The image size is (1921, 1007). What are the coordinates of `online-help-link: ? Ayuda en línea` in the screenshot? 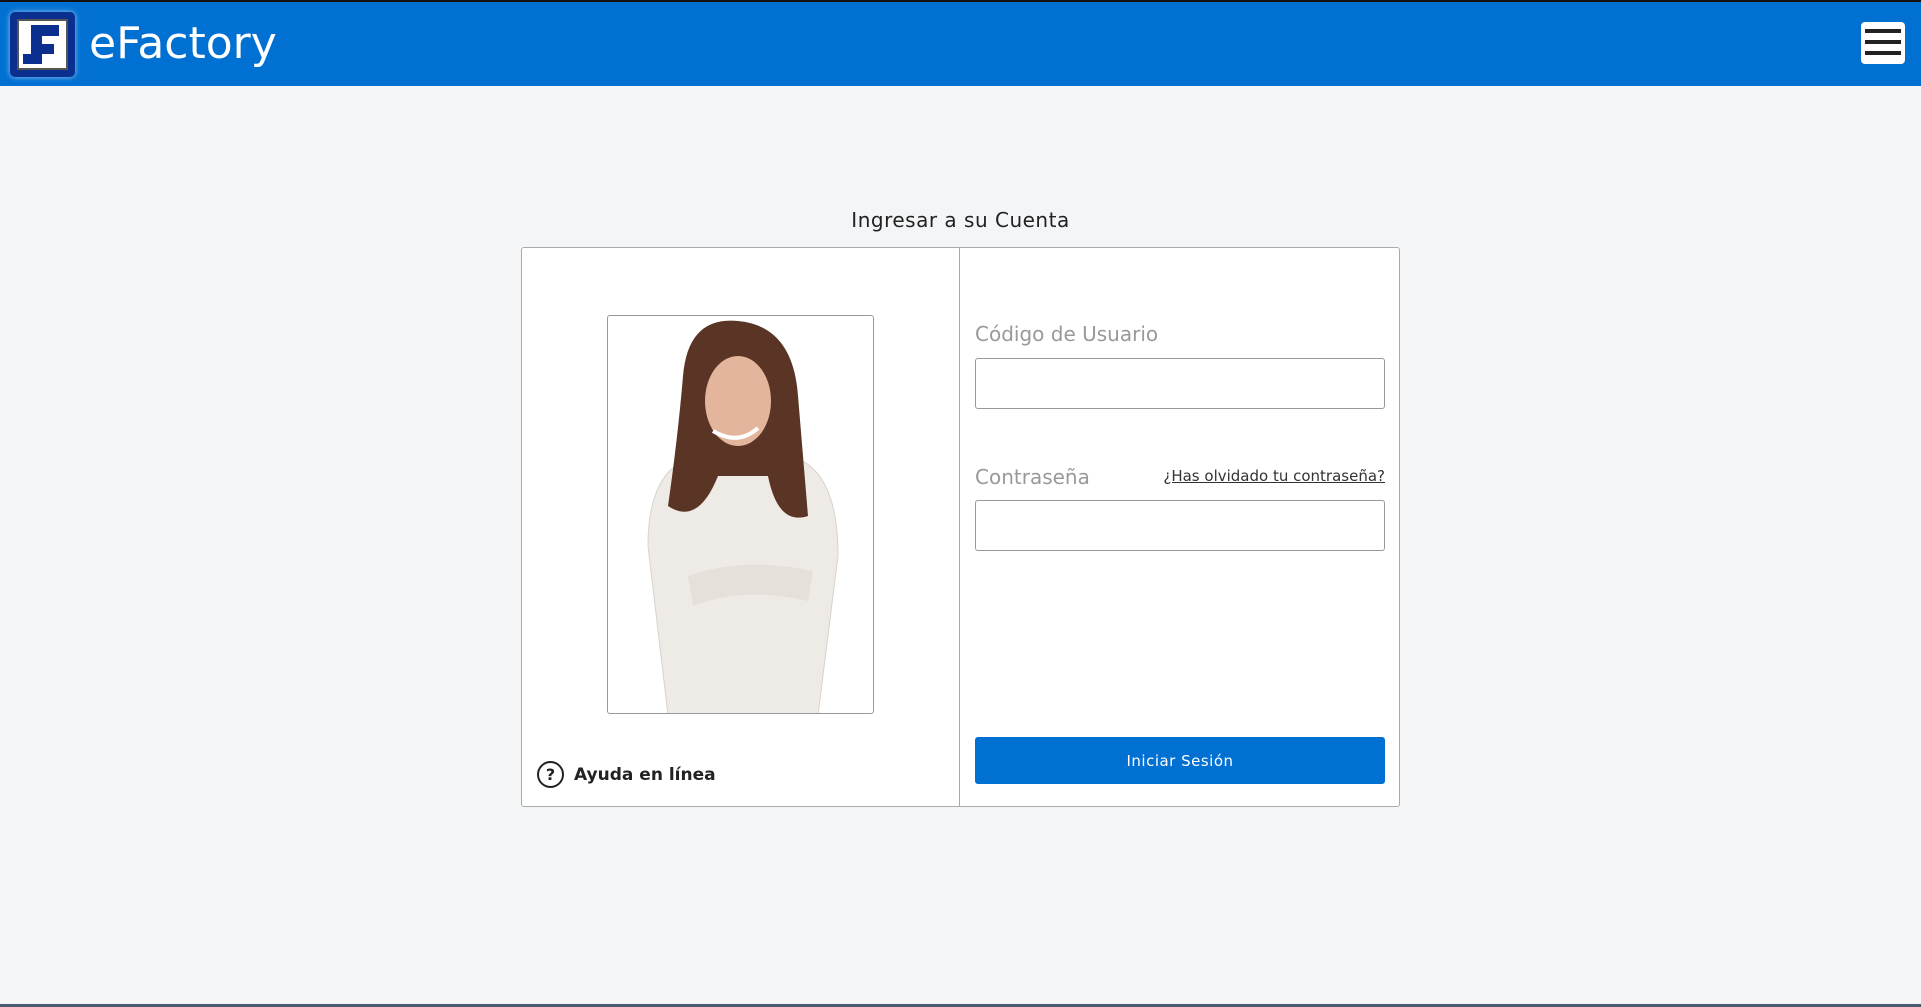 It's located at (626, 774).